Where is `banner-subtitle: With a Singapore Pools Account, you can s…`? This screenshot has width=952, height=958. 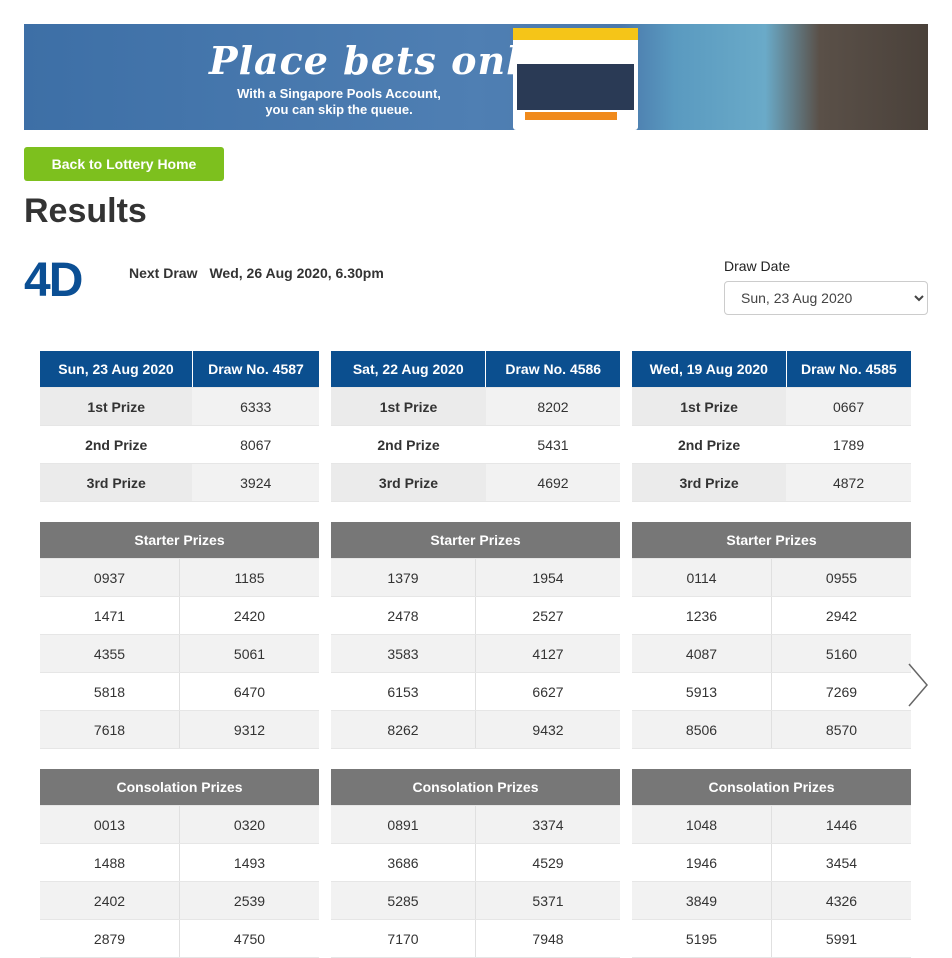
banner-subtitle: With a Singapore Pools Account, you can s… is located at coordinates (339, 101).